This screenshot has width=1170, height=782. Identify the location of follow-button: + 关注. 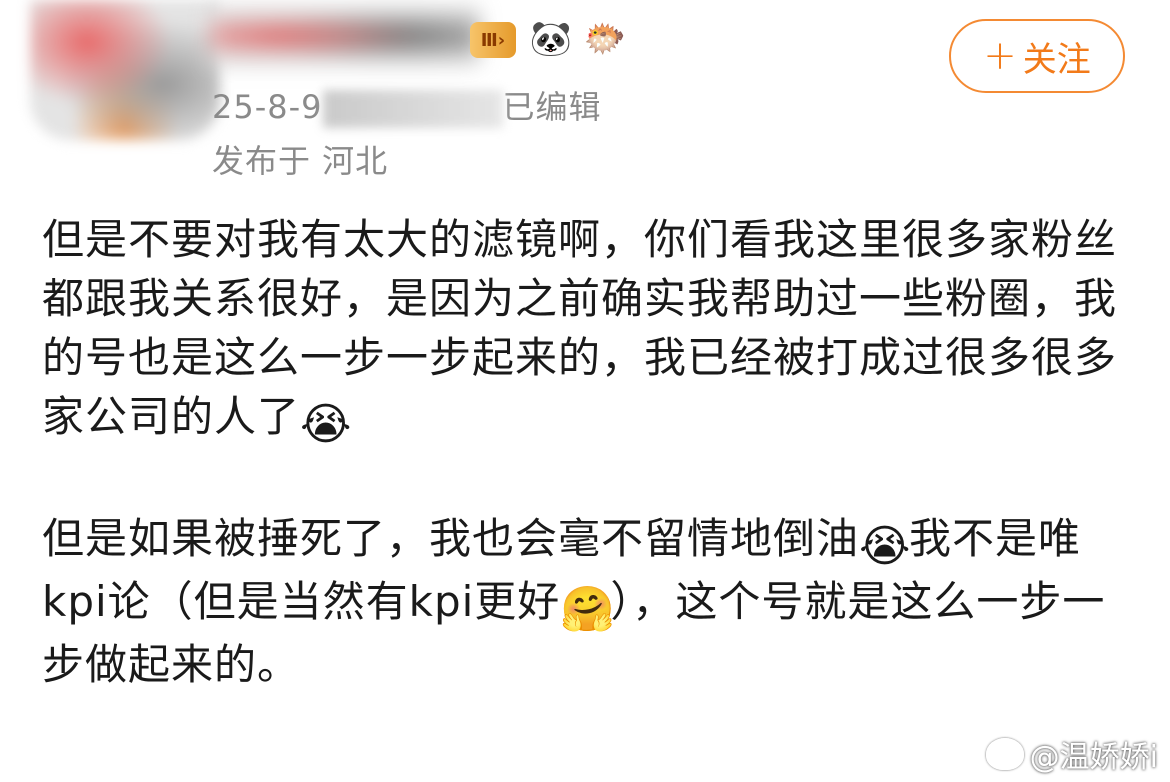
(1037, 56).